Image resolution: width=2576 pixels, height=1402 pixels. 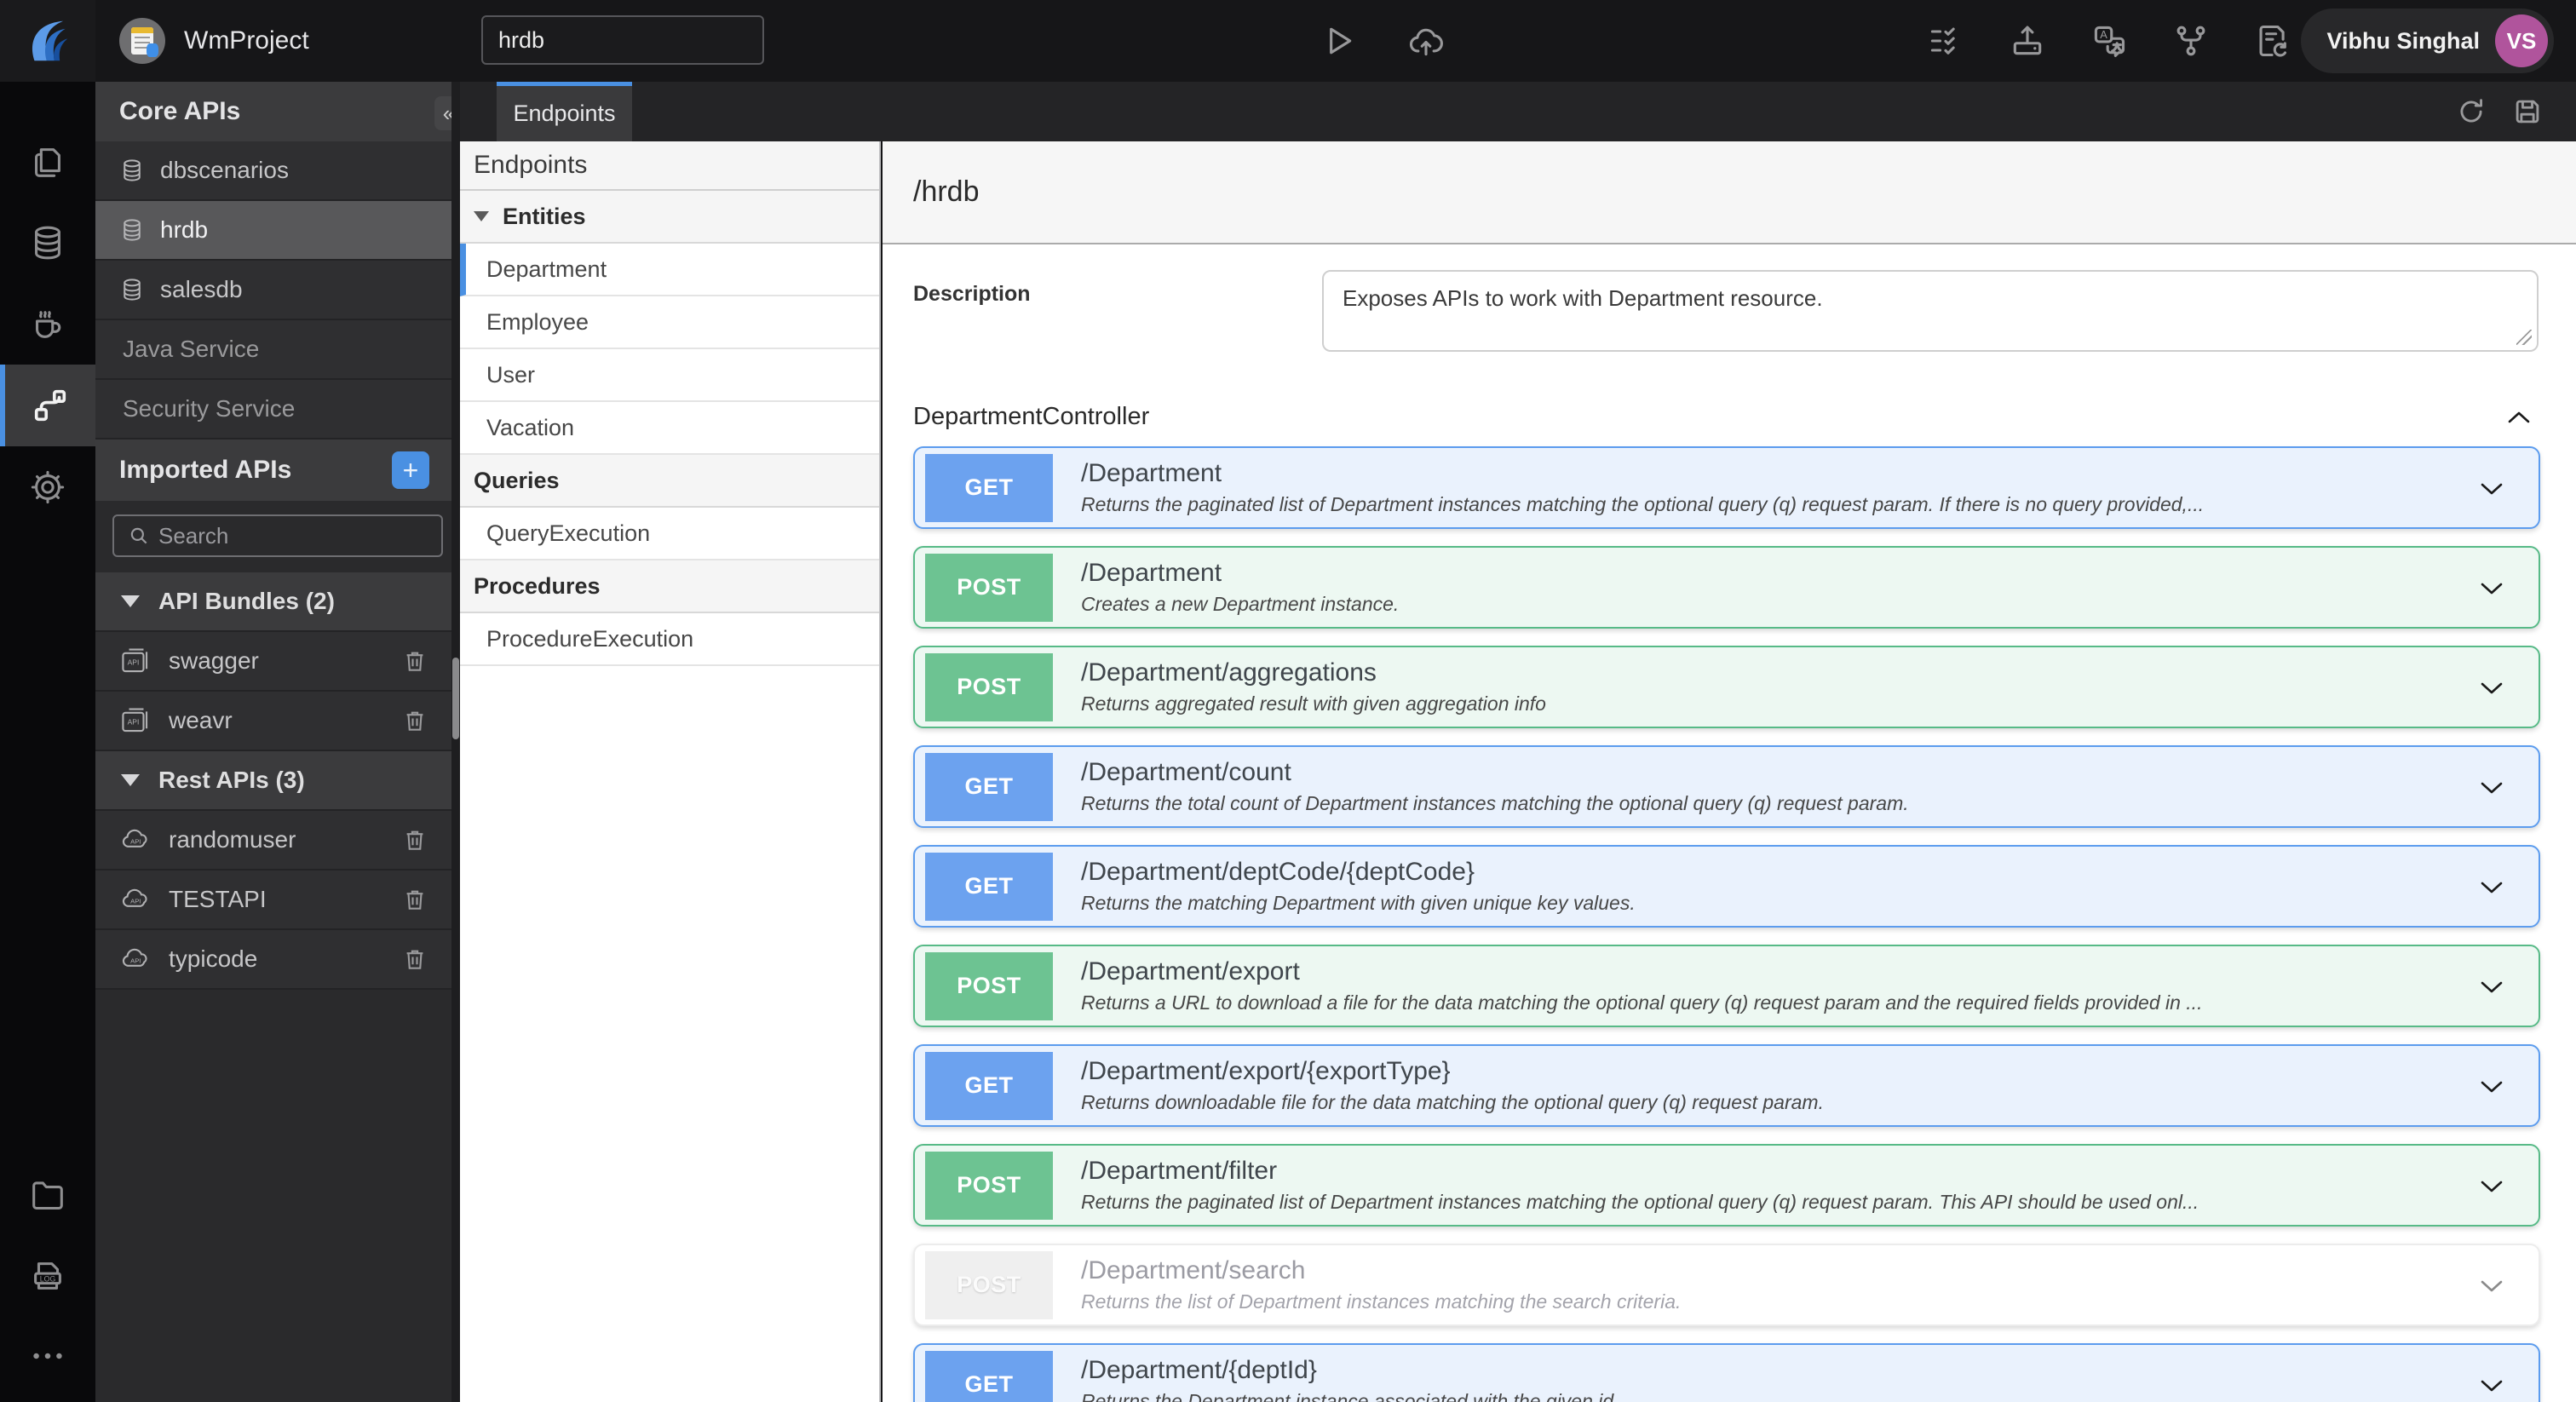 I want to click on rail-database, so click(x=48, y=243).